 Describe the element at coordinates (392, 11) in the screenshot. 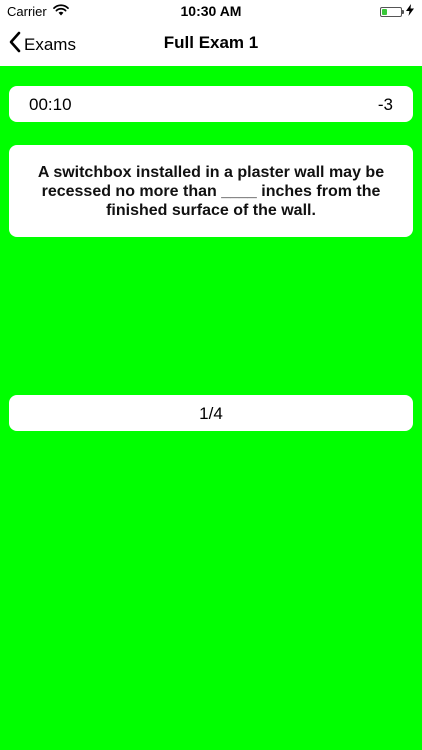

I see `battery-icon` at that location.